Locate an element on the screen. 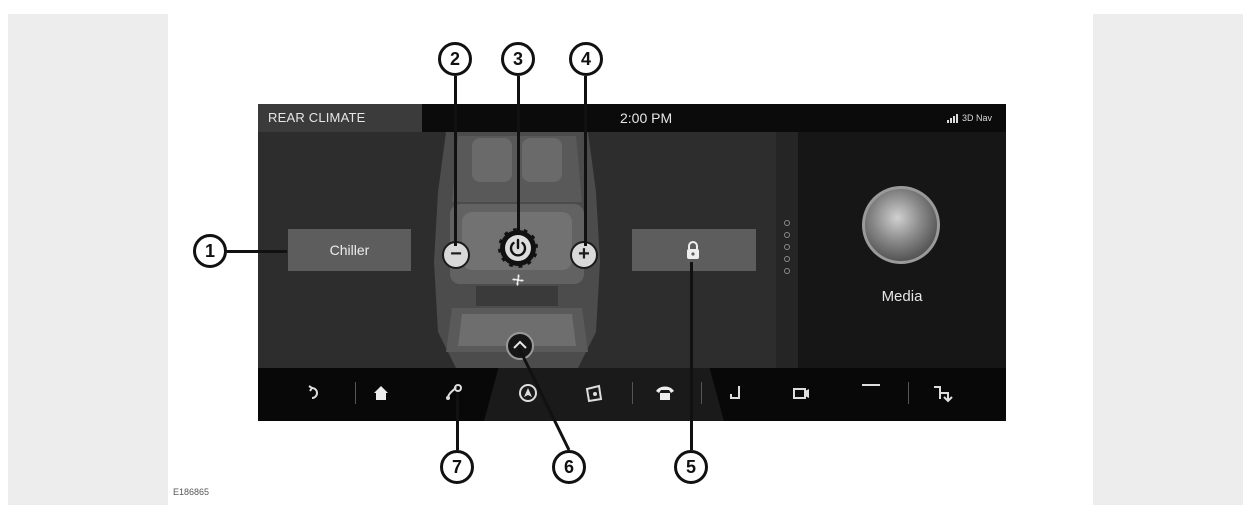  padlock-icon is located at coordinates (693, 250).